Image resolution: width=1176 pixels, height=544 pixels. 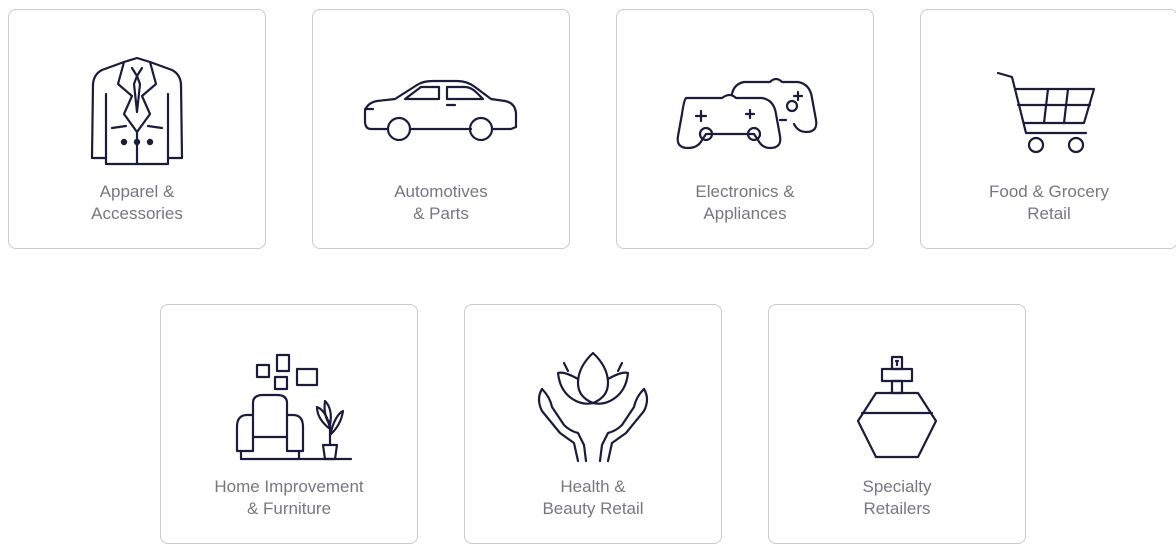 I want to click on perfume-bottle-icon, so click(x=897, y=407).